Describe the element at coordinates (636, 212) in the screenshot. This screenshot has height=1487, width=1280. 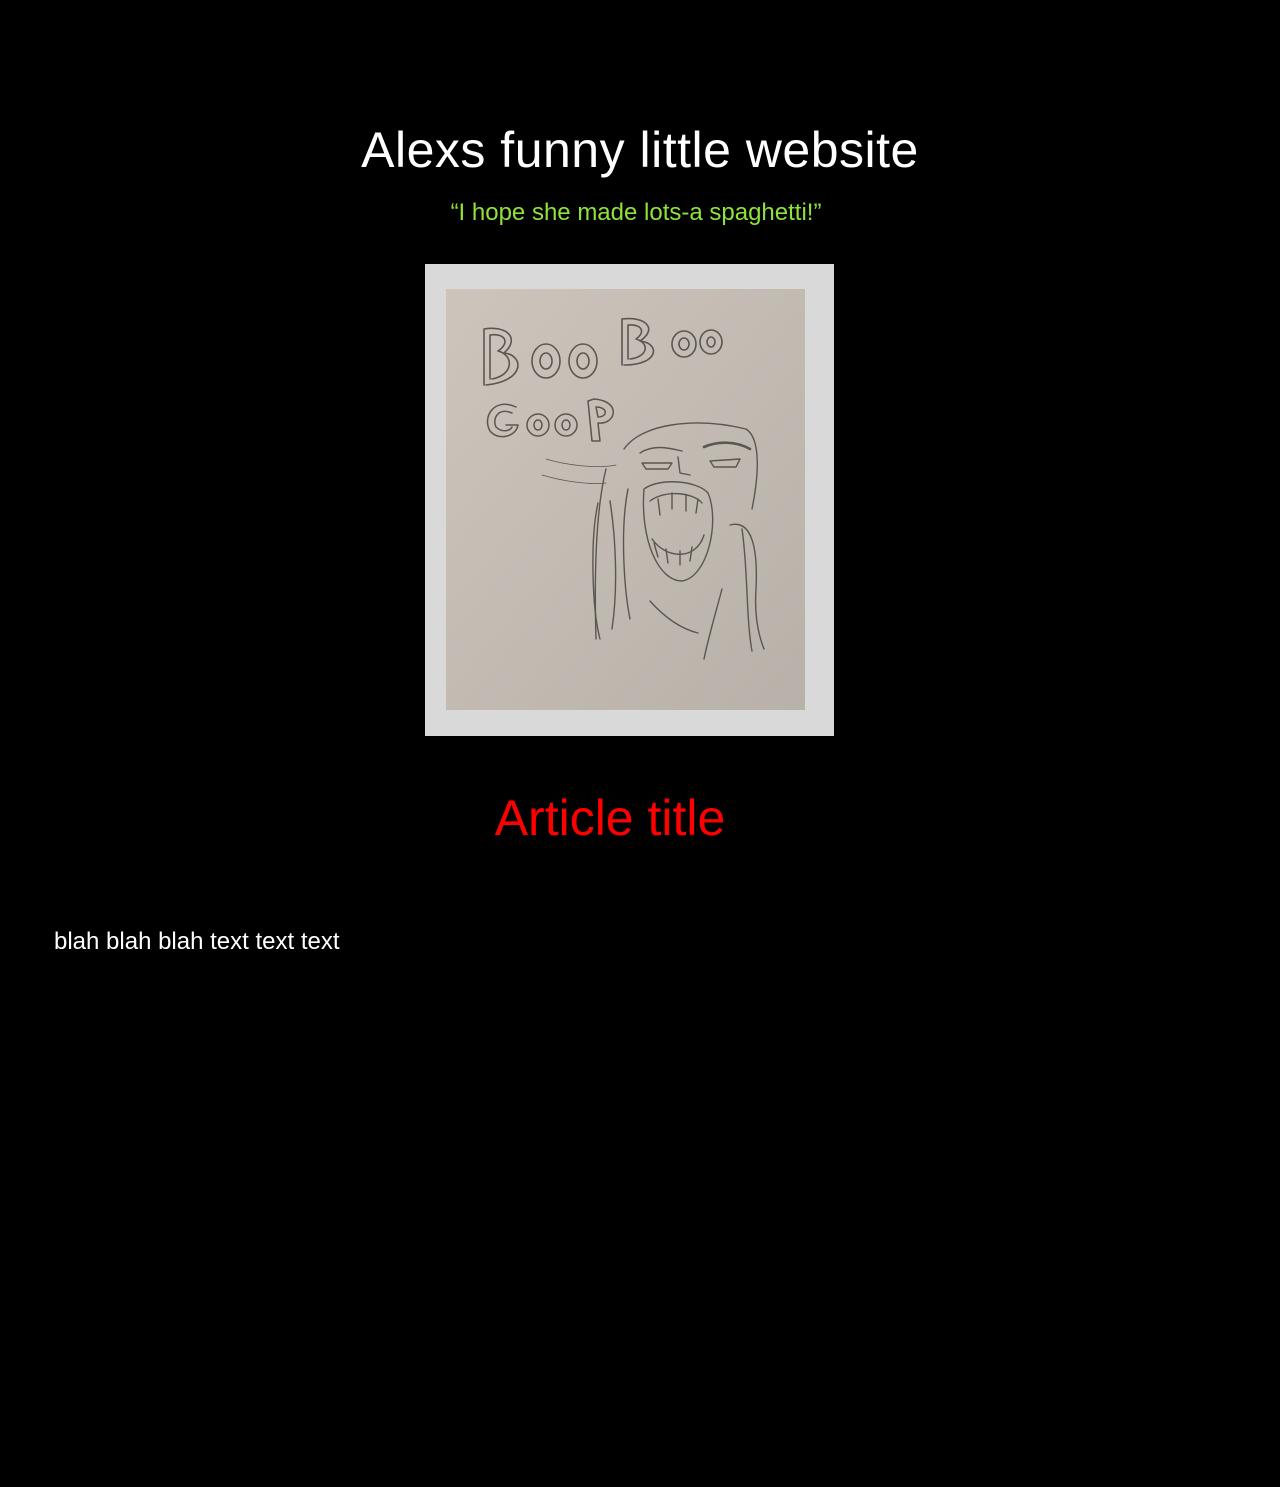
I see `site-tagline: “I hope she made lots-a spaghetti!”` at that location.